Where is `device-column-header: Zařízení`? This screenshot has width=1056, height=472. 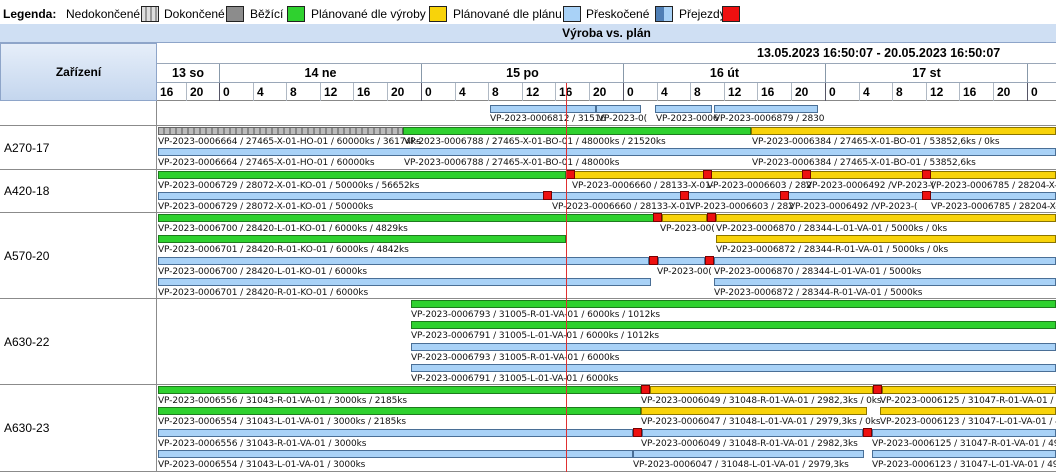
device-column-header: Zařízení is located at coordinates (78, 72).